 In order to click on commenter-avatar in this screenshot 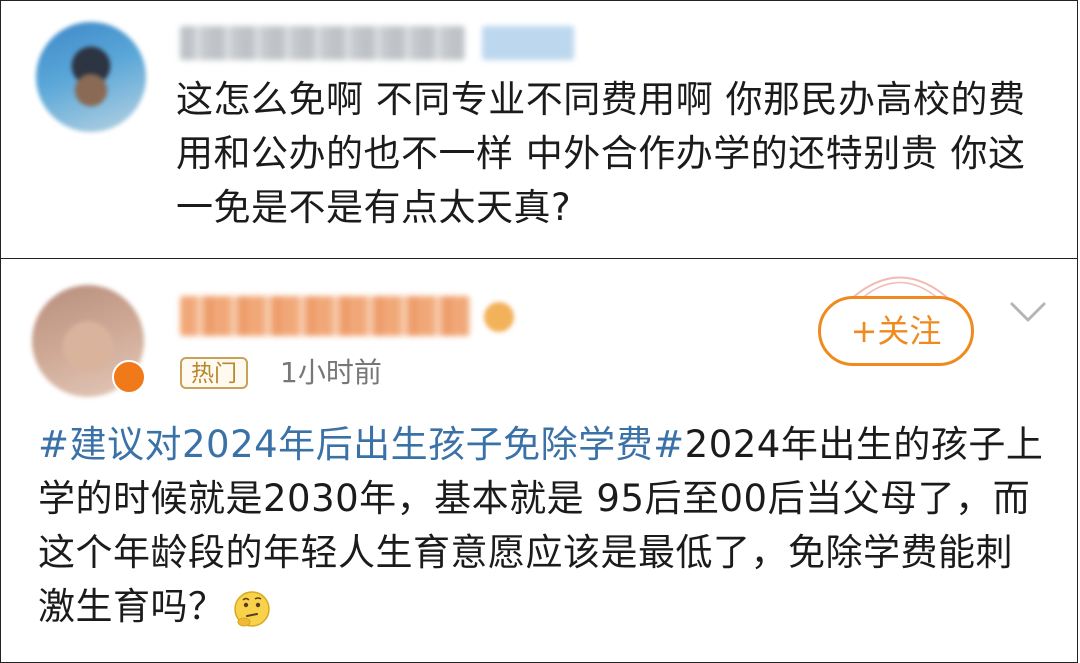, I will do `click(91, 77)`.